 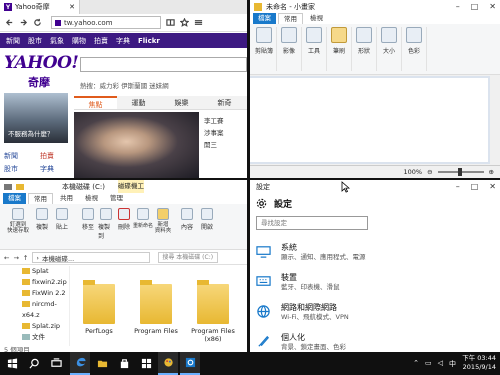 What do you see at coordinates (47, 169) in the screenshot?
I see `quick-link: 字典` at bounding box center [47, 169].